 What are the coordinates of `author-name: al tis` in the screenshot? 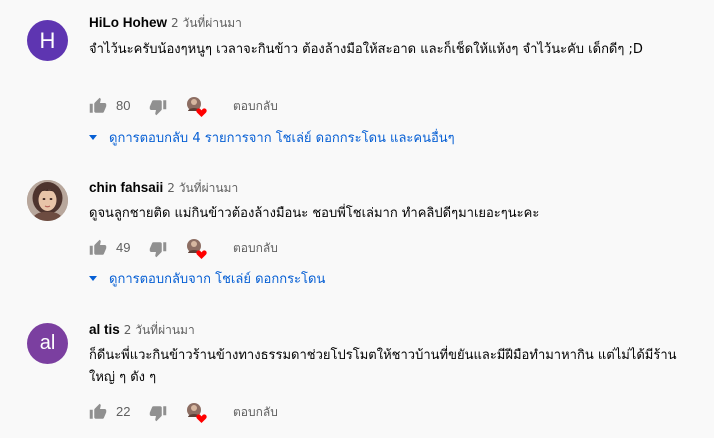 It's located at (104, 329).